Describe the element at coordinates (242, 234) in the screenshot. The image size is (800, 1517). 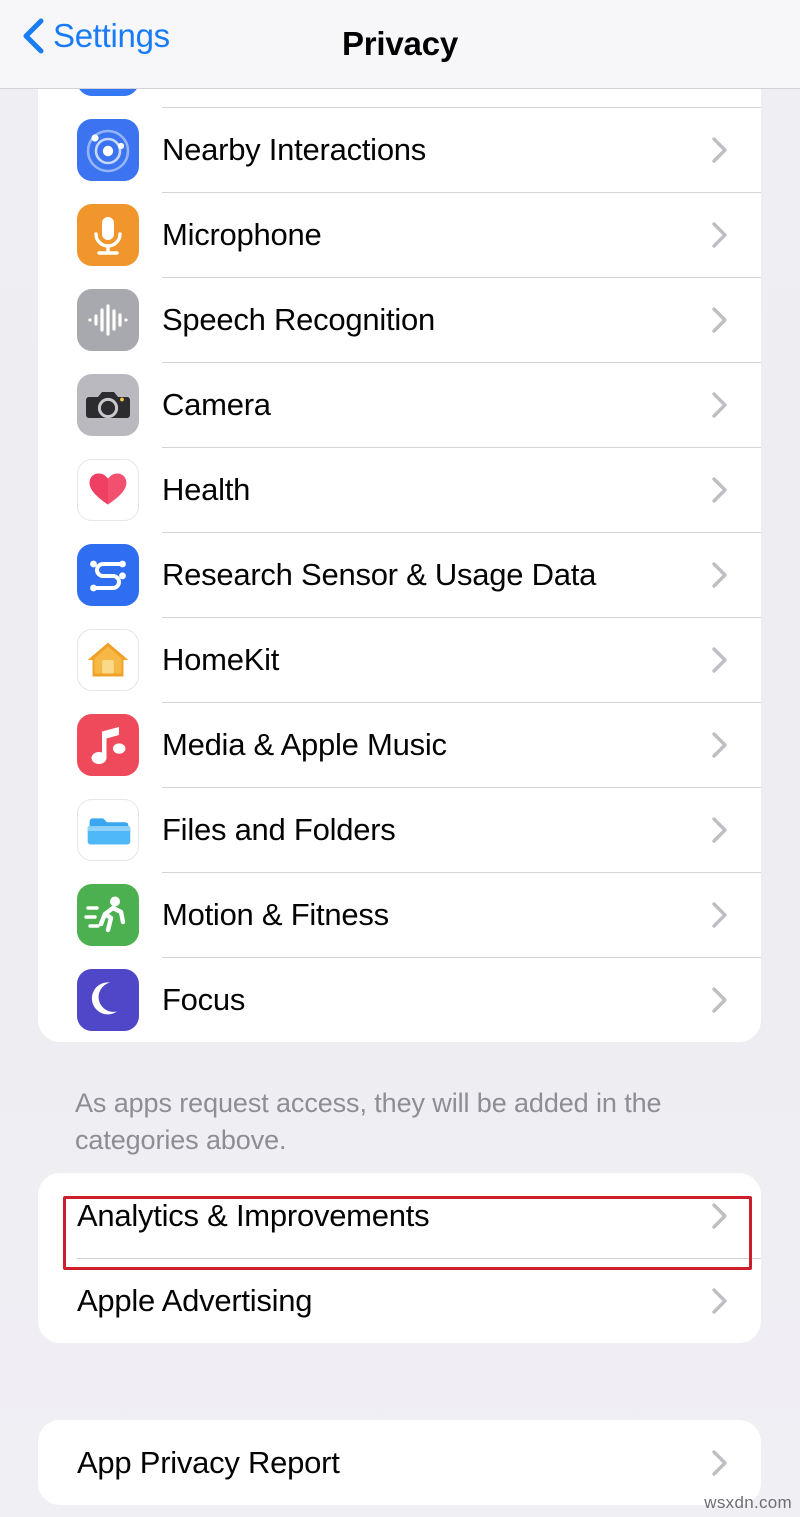
I see `settings-row-label: Microphone` at that location.